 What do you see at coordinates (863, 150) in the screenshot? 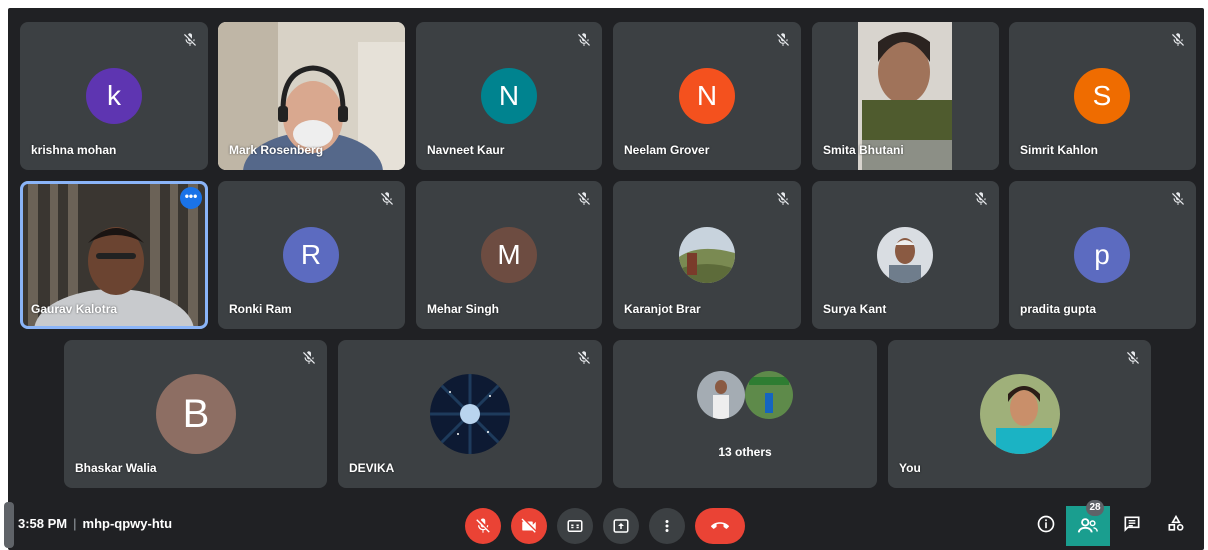
I see `participant-name: Smita Bhutani` at bounding box center [863, 150].